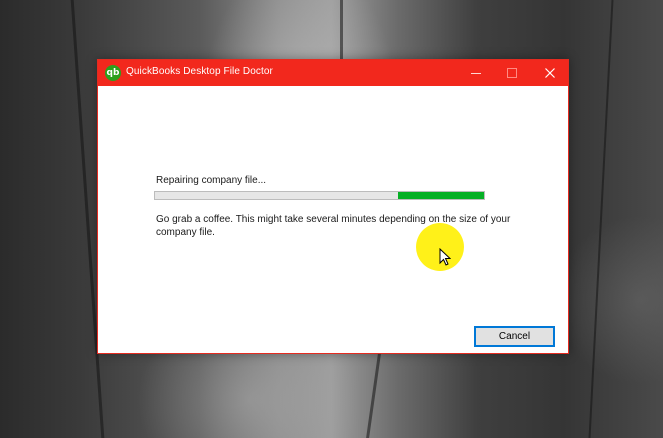 The image size is (663, 438). Describe the element at coordinates (199, 71) in the screenshot. I see `window-title: QuickBooks Desktop File Doctor` at that location.